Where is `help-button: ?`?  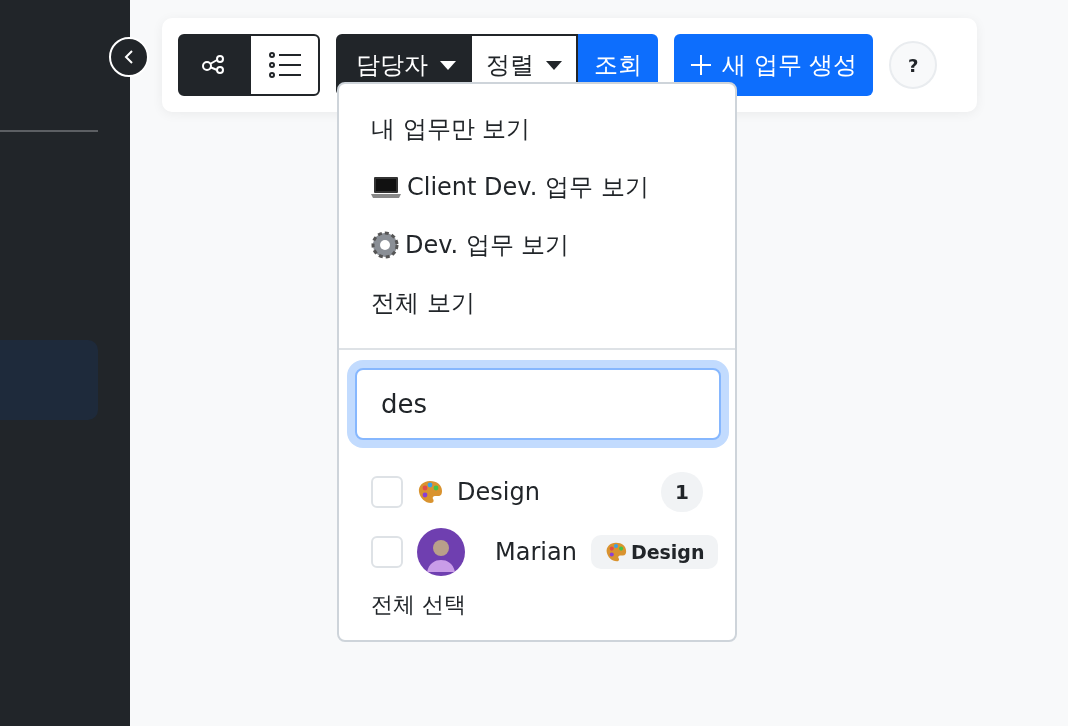
help-button: ? is located at coordinates (913, 65).